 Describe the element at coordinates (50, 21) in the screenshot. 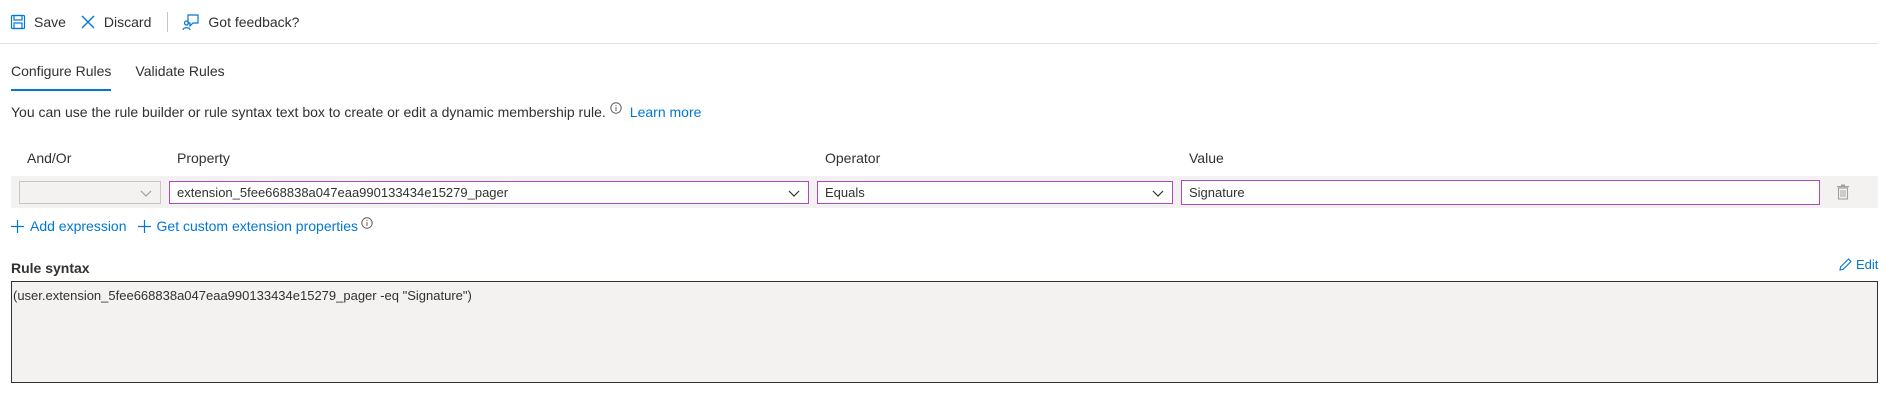

I see `save-label: Save` at that location.